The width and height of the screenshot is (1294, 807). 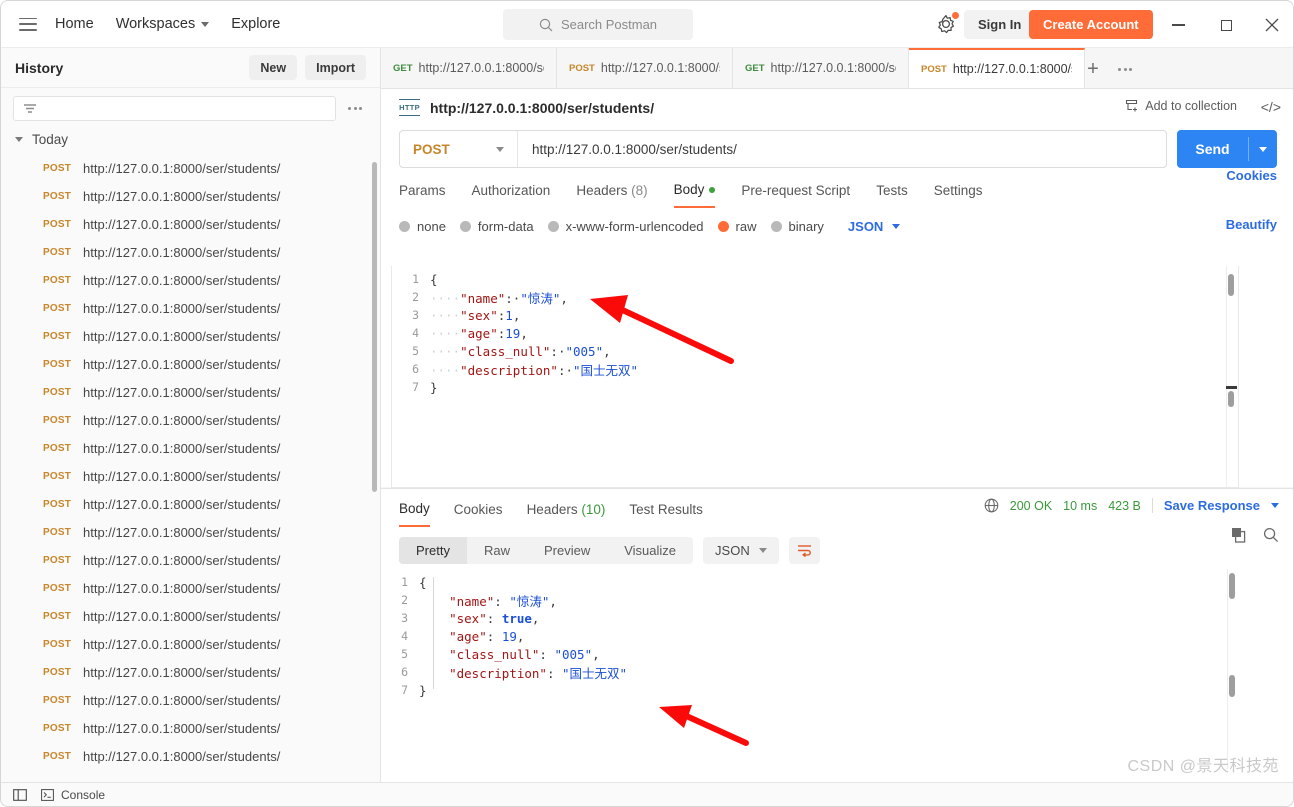 What do you see at coordinates (947, 23) in the screenshot?
I see `settings-gear-button` at bounding box center [947, 23].